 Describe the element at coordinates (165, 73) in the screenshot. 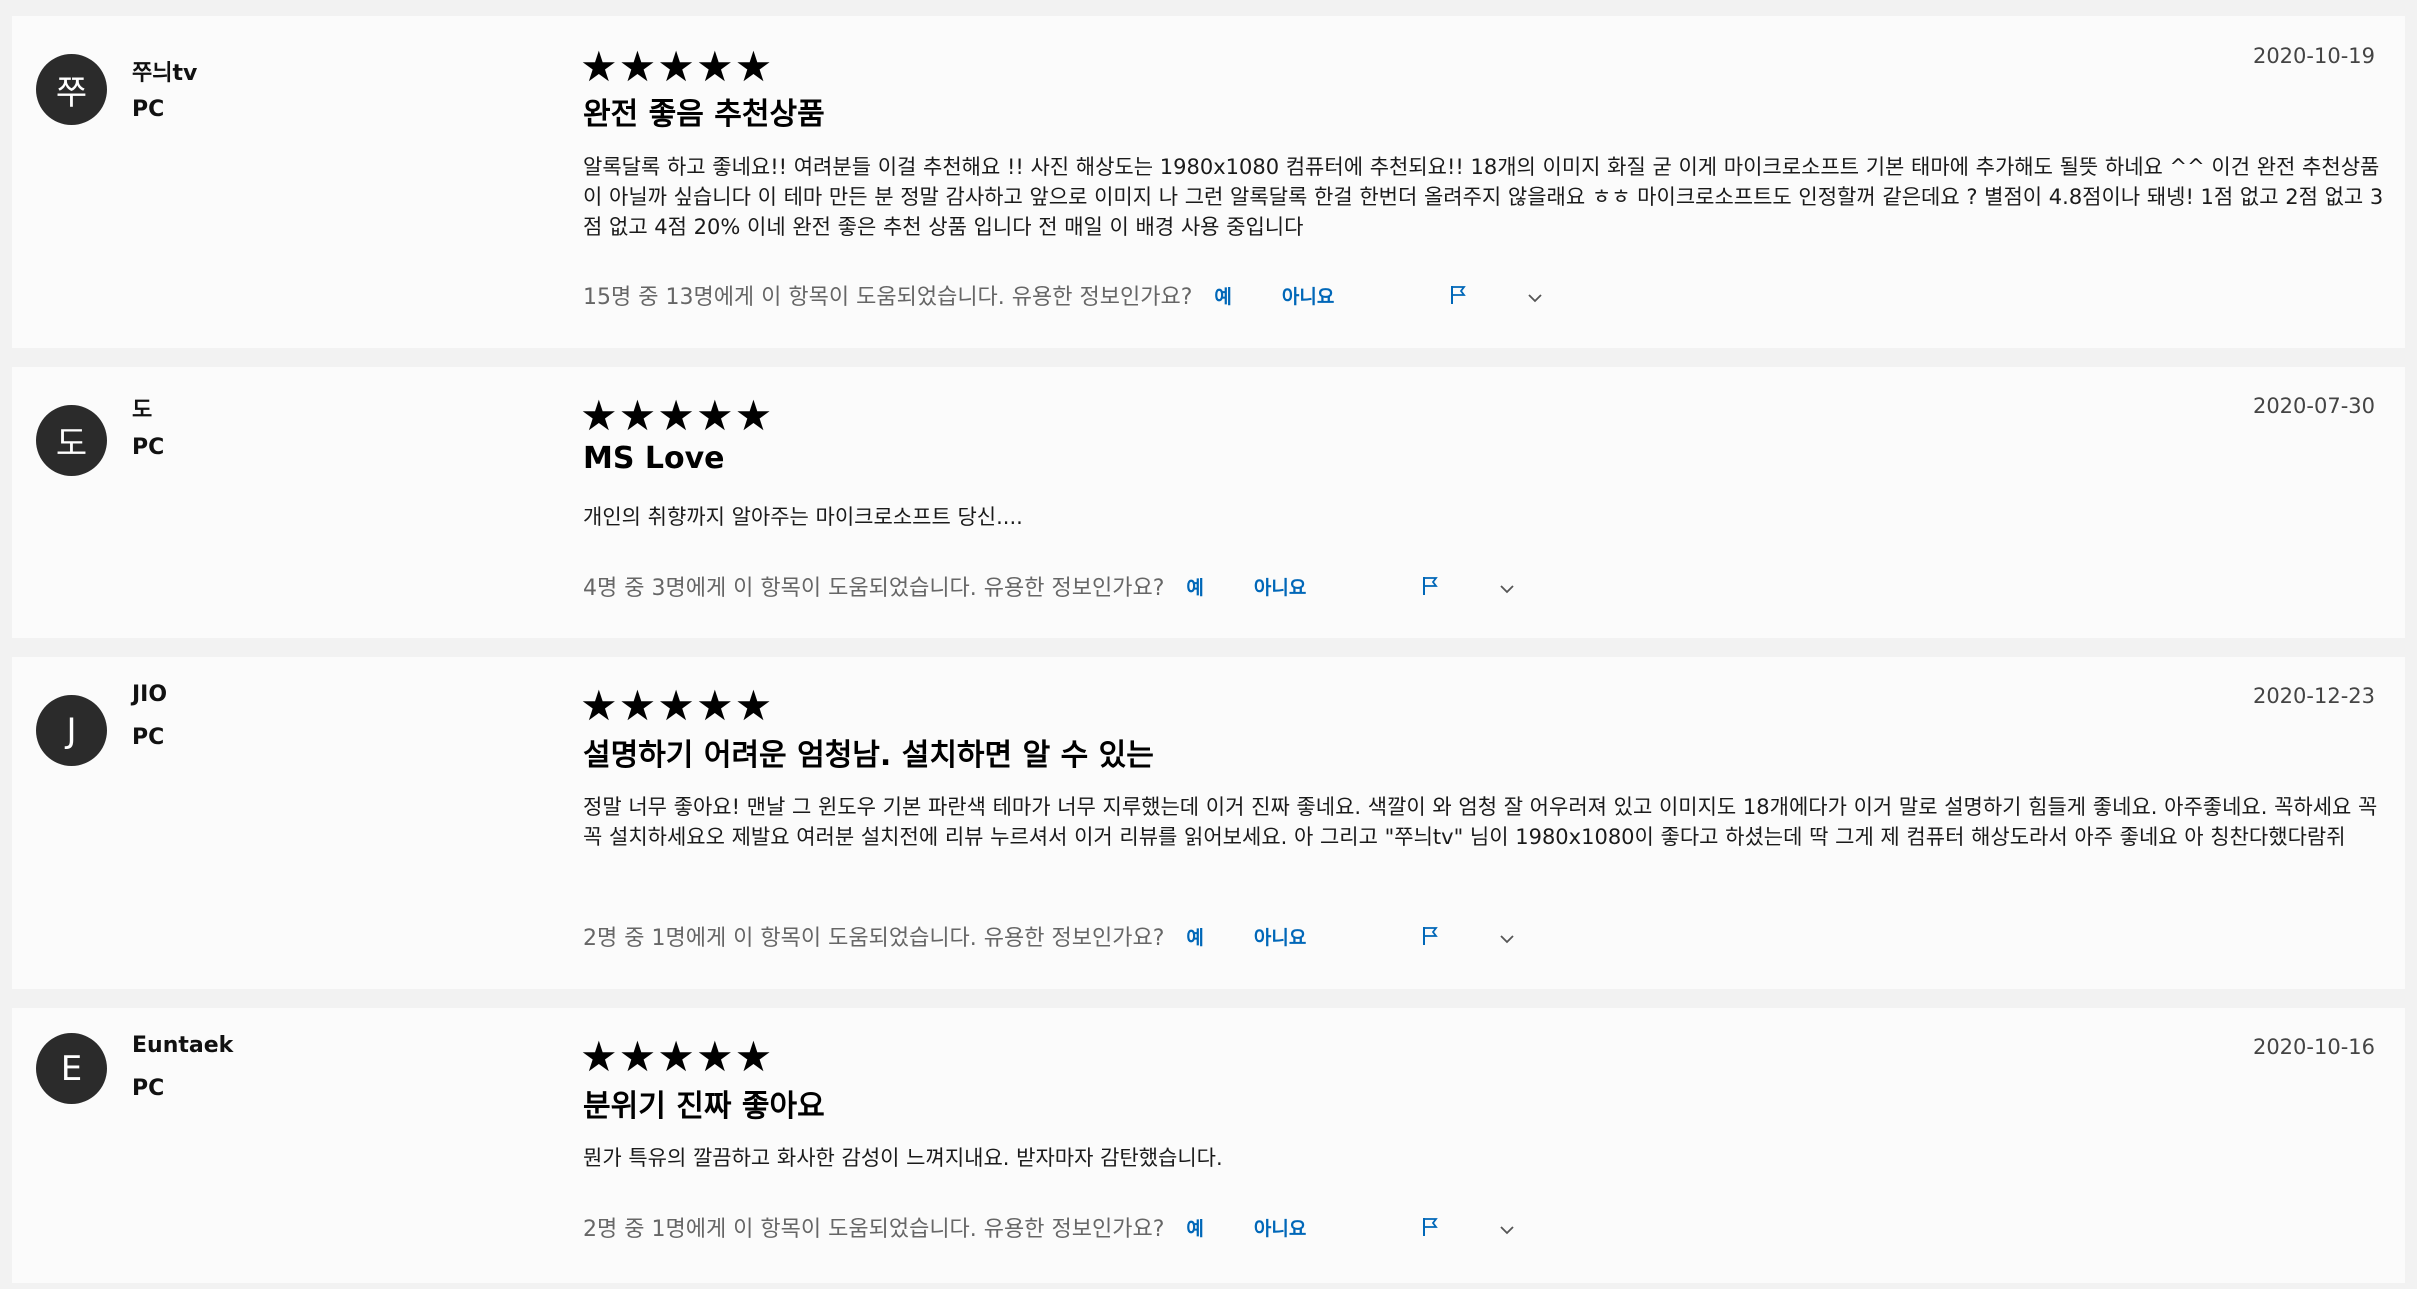

I see `reviewer-name: 쭈늬tv` at that location.